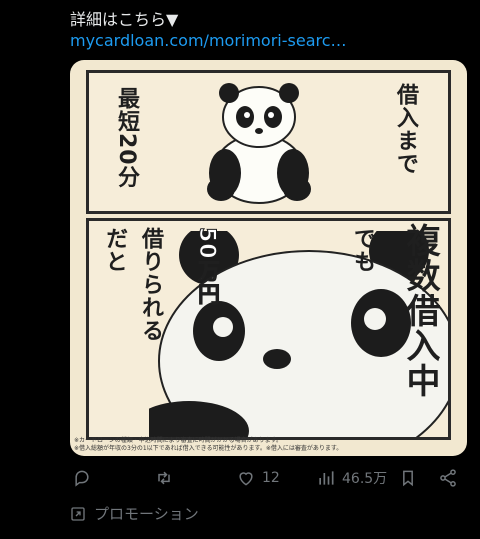  I want to click on heart-icon, so click(246, 479).